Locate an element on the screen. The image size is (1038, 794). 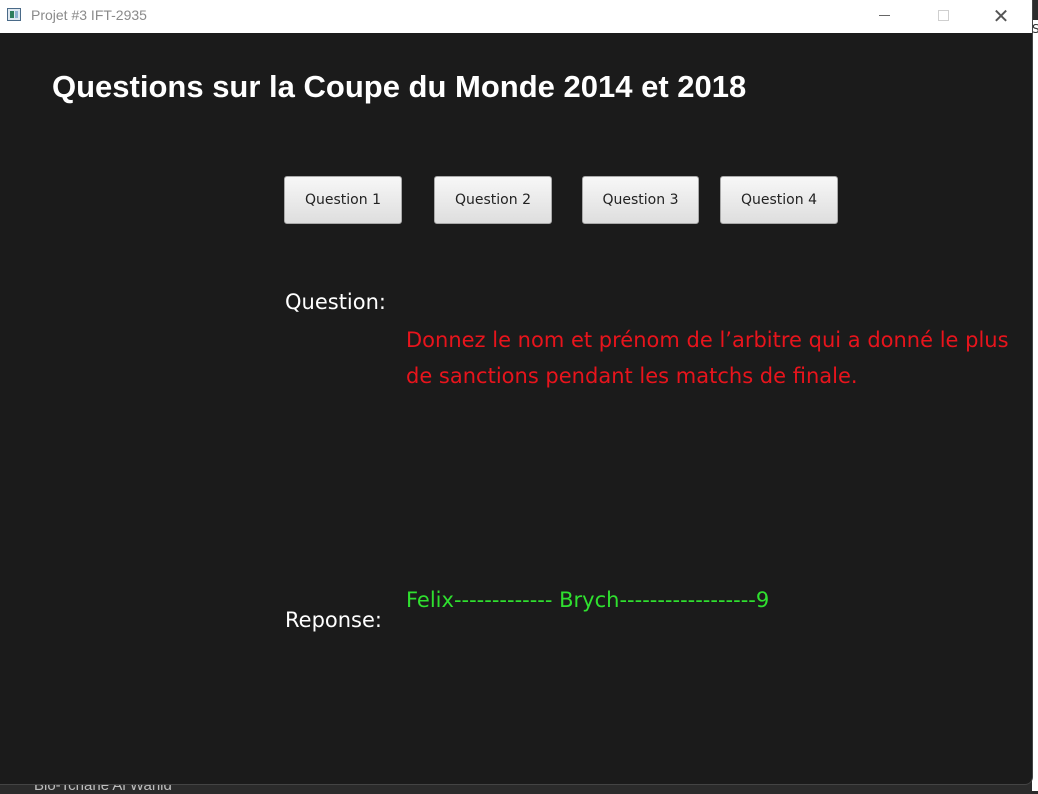
question-label: Question: is located at coordinates (336, 302).